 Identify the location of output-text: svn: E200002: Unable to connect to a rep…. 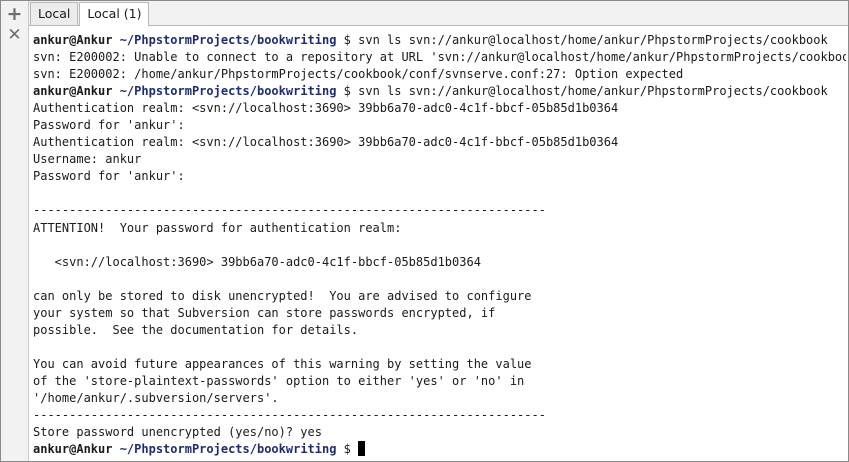
(439, 57).